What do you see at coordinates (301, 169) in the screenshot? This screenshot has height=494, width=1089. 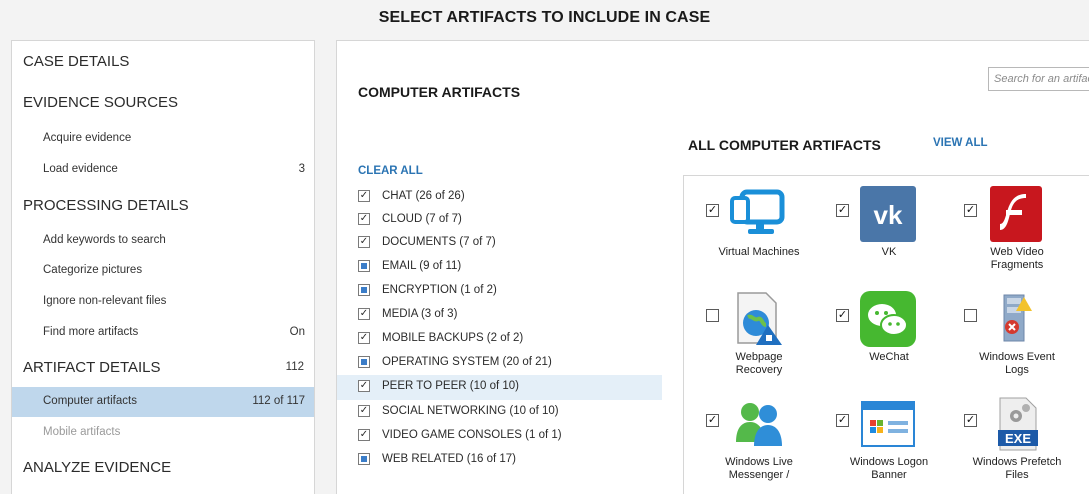 I see `sidebar-item-value: 3` at bounding box center [301, 169].